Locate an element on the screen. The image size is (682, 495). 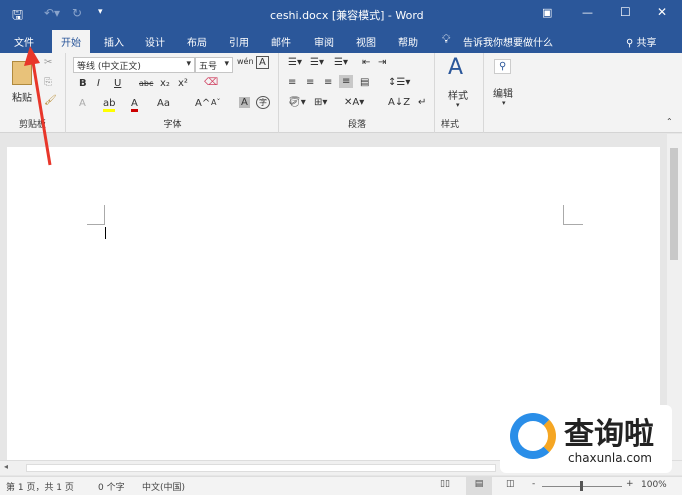
arrow-head is located at coordinates (32, 56).